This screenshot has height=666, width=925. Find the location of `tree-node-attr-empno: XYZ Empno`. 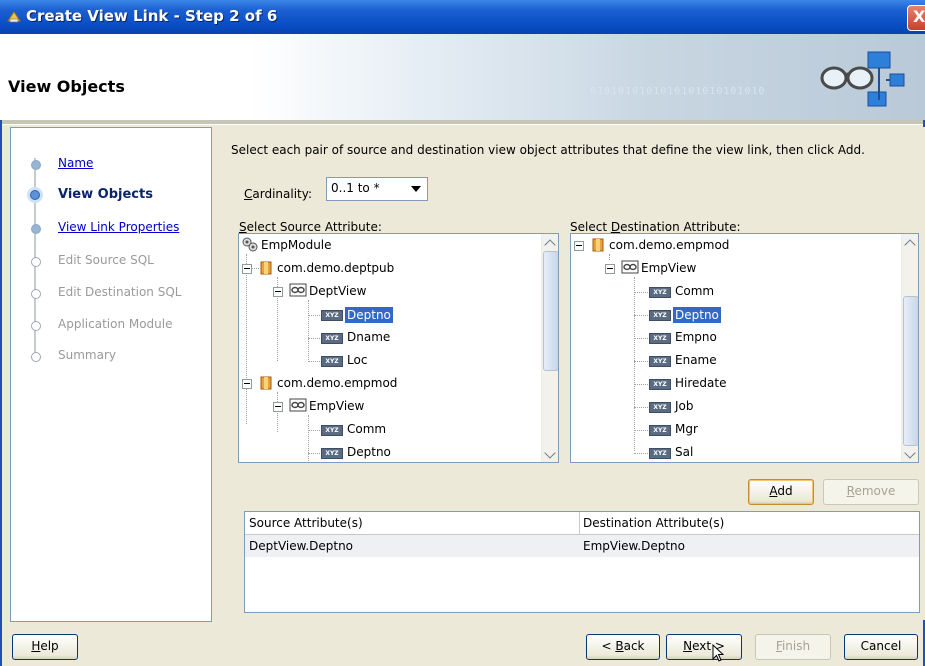

tree-node-attr-empno: XYZ Empno is located at coordinates (731, 338).